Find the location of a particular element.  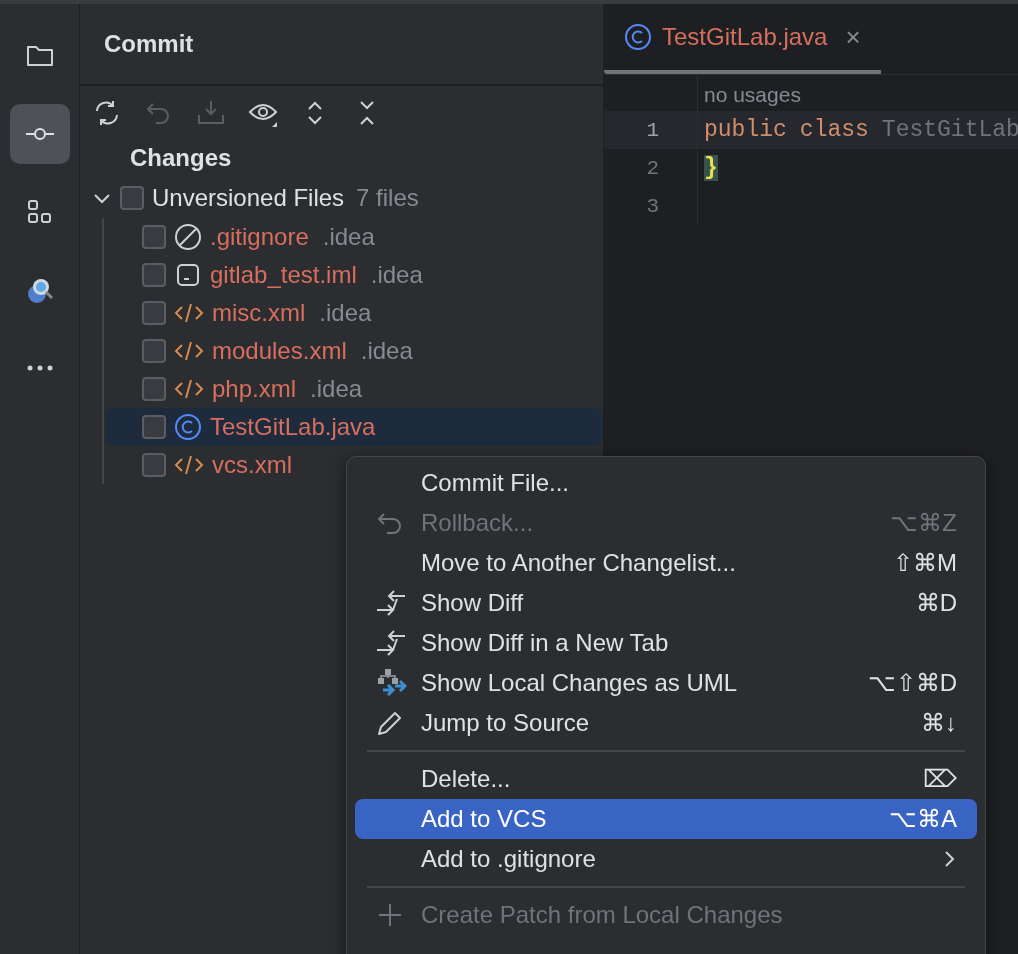

editor-tab: TestGitLab.java × is located at coordinates (742, 39).